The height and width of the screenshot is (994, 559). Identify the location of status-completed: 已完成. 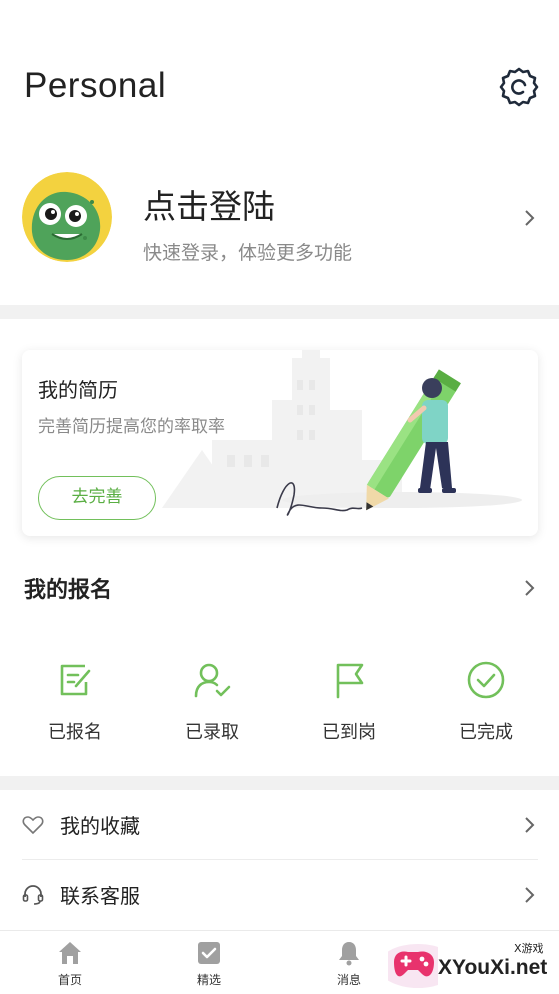
(486, 697).